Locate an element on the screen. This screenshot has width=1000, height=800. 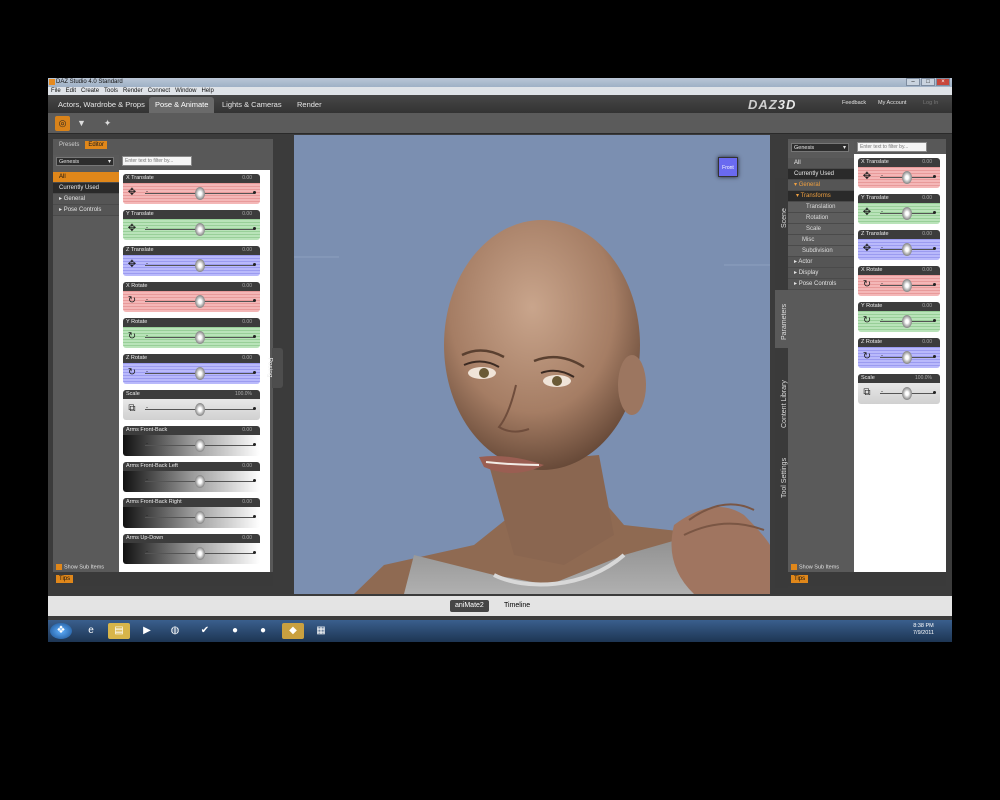
maximize-button: □ is located at coordinates (928, 82).